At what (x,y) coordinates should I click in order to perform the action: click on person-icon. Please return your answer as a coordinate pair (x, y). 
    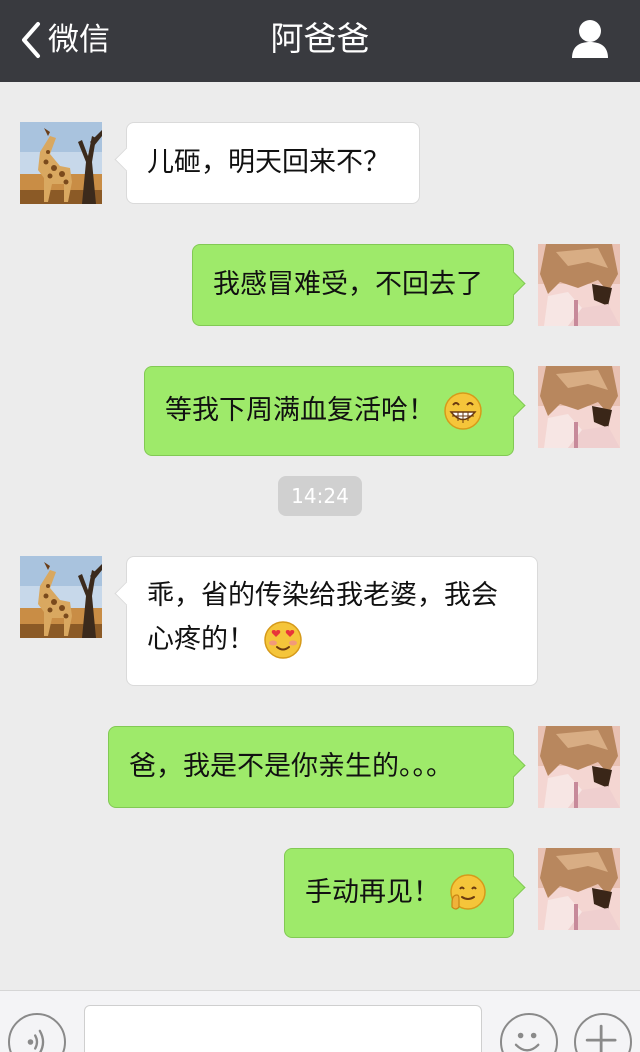
    Looking at the image, I should click on (590, 39).